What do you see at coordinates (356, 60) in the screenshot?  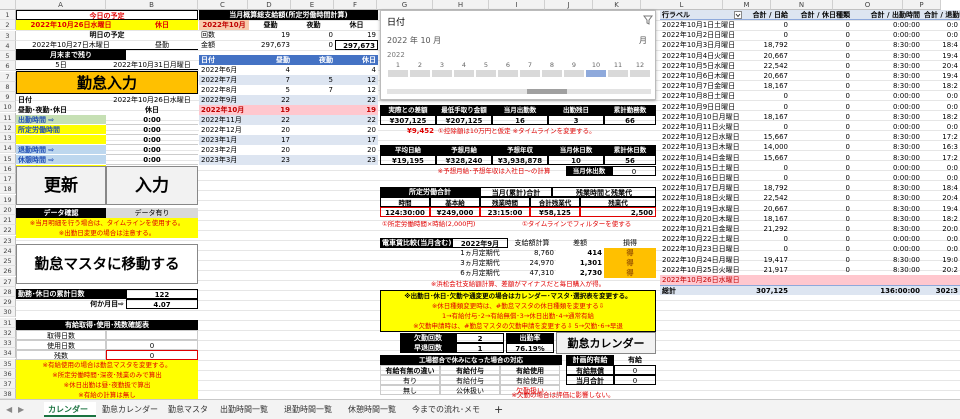 I see `payroll-table-hdr-off: 休日` at bounding box center [356, 60].